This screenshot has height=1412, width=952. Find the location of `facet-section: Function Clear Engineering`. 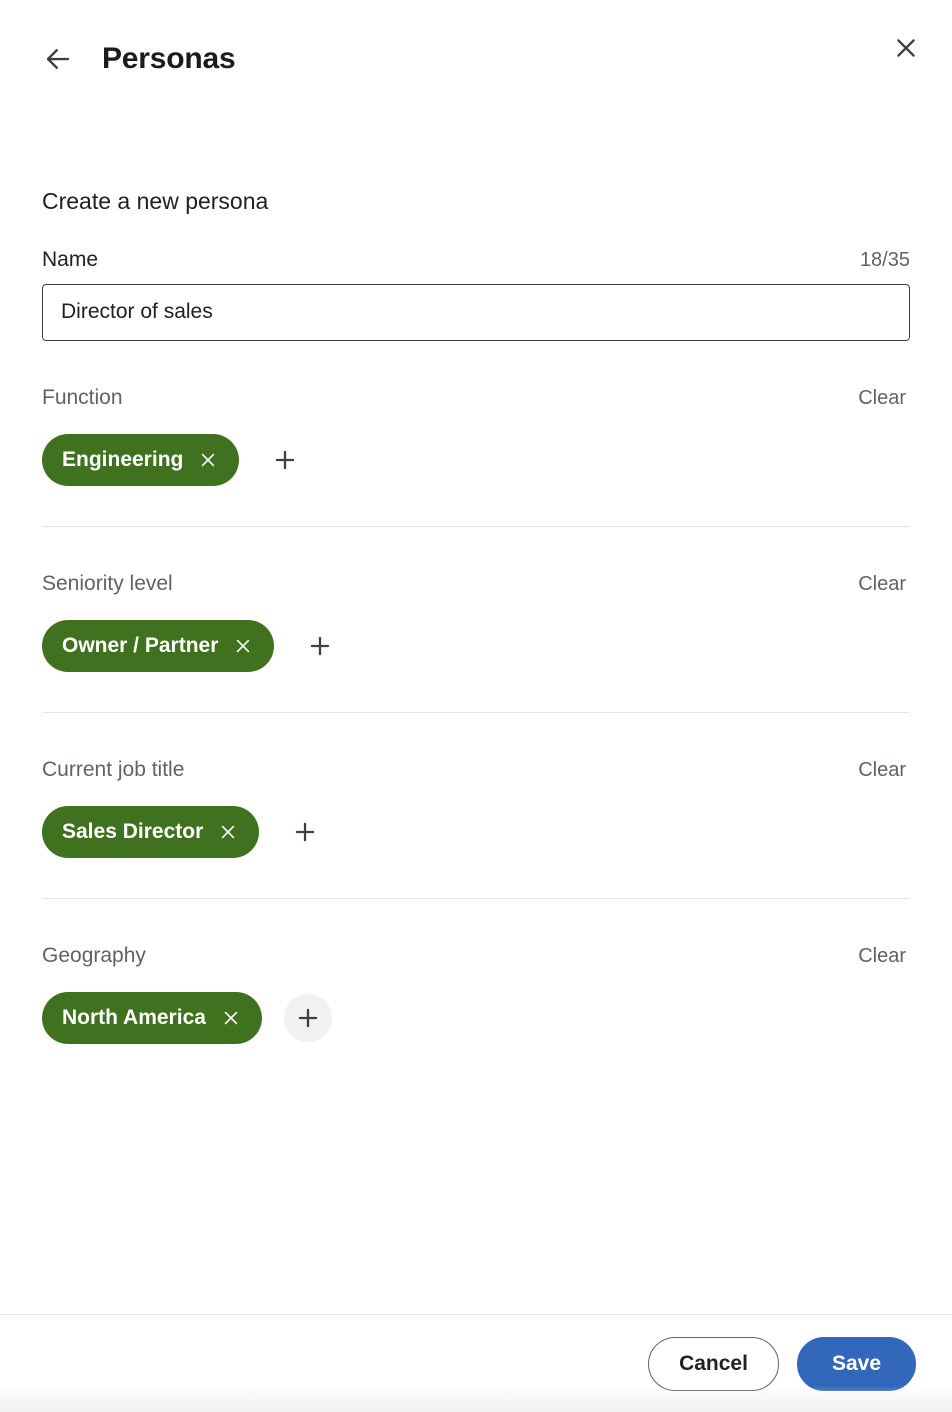

facet-section: Function Clear Engineering is located at coordinates (476, 433).